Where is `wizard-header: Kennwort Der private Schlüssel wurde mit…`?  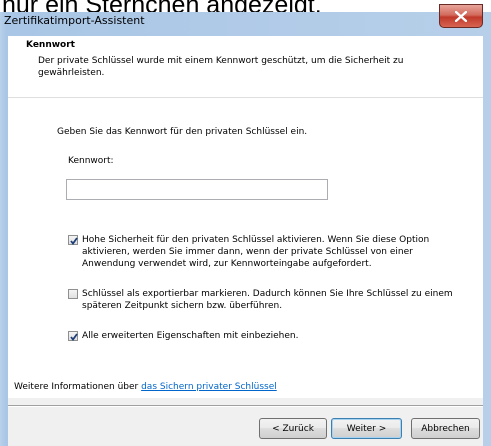 wizard-header: Kennwort Der private Schlüssel wurde mit… is located at coordinates (245, 67).